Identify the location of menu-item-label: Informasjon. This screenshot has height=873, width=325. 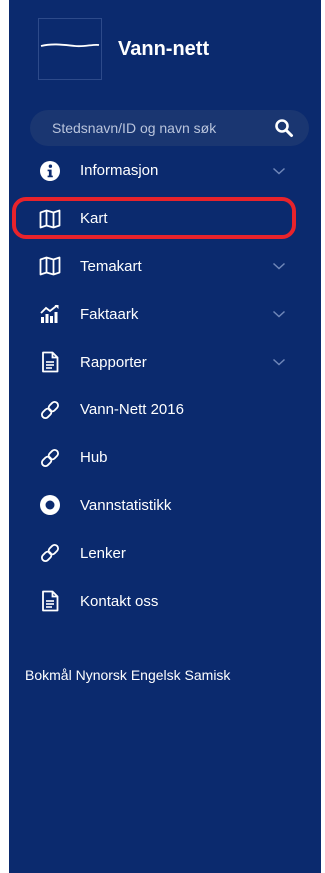
(119, 171).